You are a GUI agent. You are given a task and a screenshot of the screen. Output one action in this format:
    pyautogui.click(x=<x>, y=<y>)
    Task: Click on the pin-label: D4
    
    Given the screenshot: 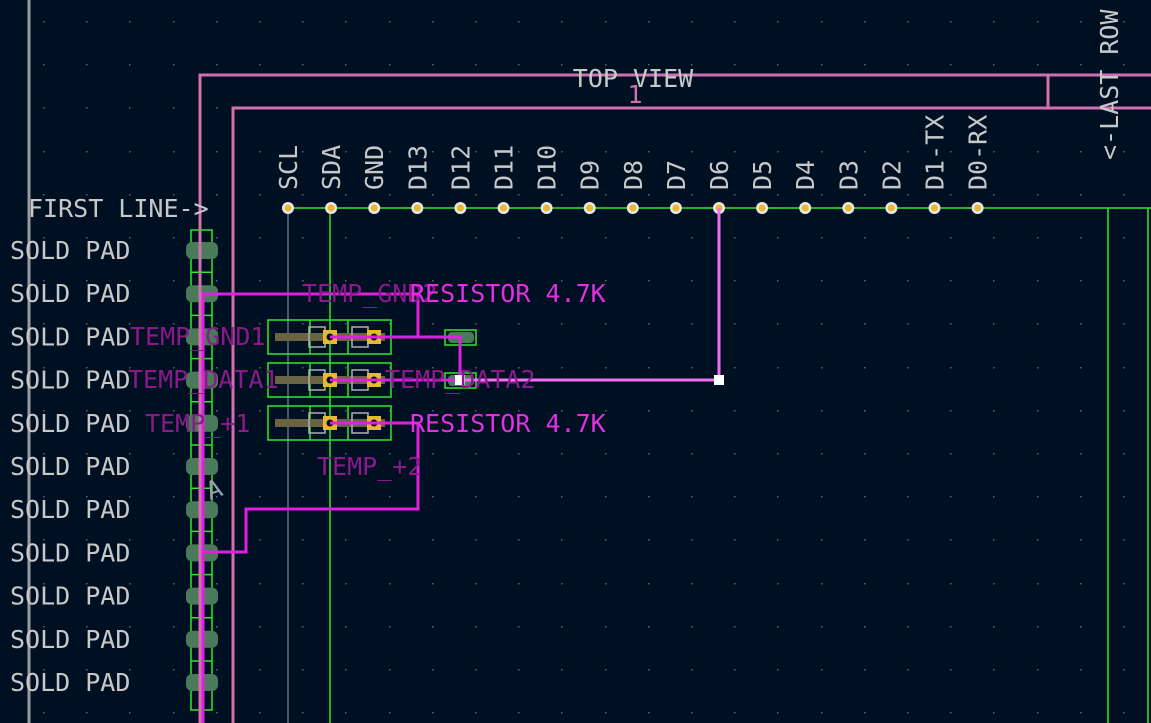 What is the action you would take?
    pyautogui.click(x=805, y=175)
    